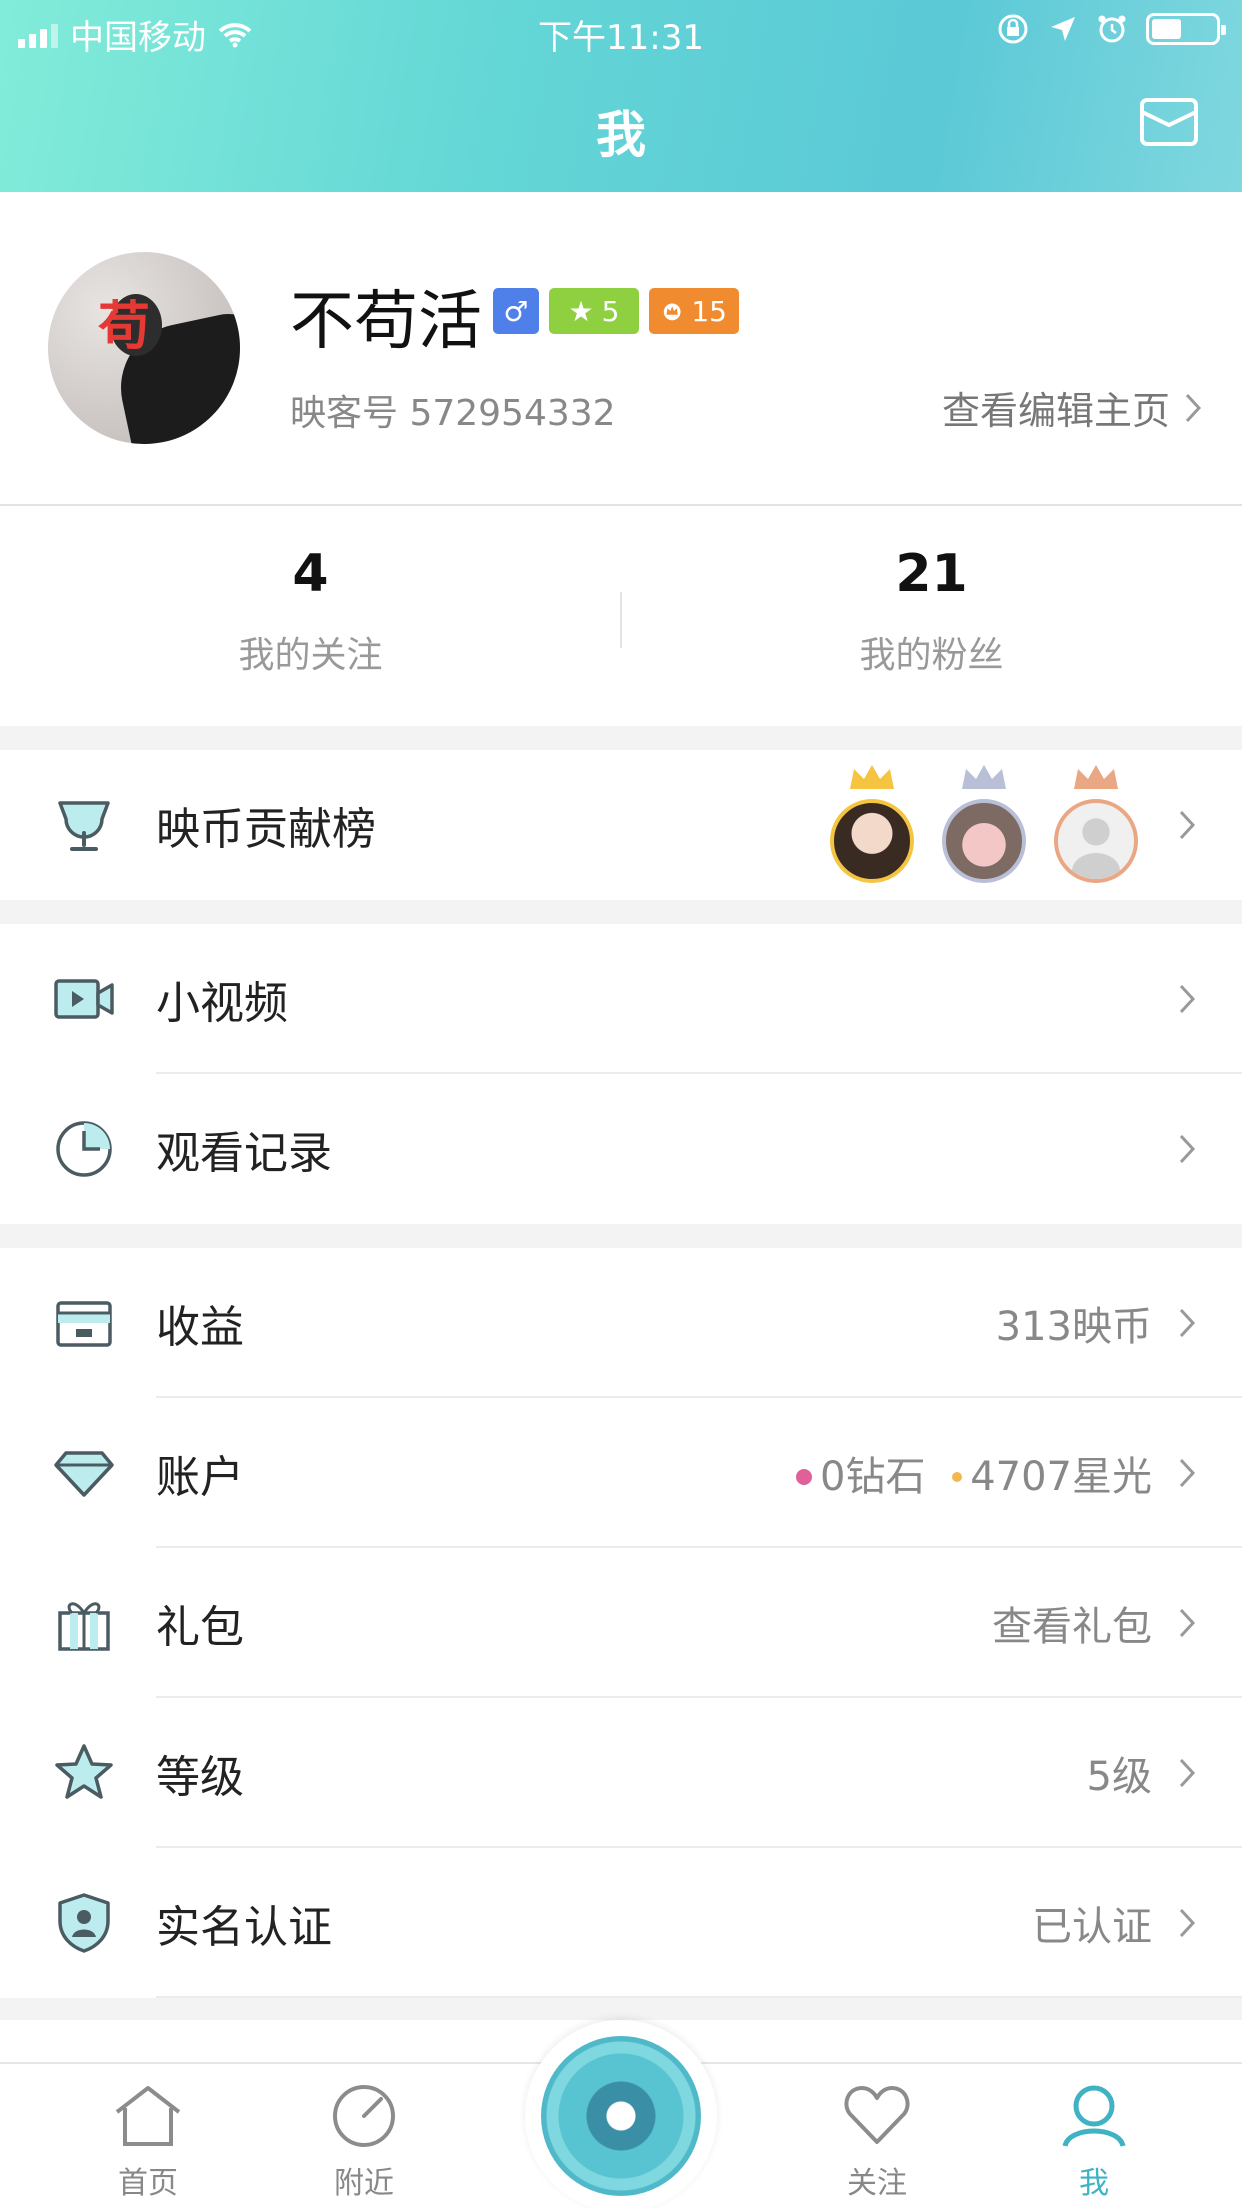 The image size is (1242, 2208). What do you see at coordinates (1013, 29) in the screenshot?
I see `rotation-lock-icon` at bounding box center [1013, 29].